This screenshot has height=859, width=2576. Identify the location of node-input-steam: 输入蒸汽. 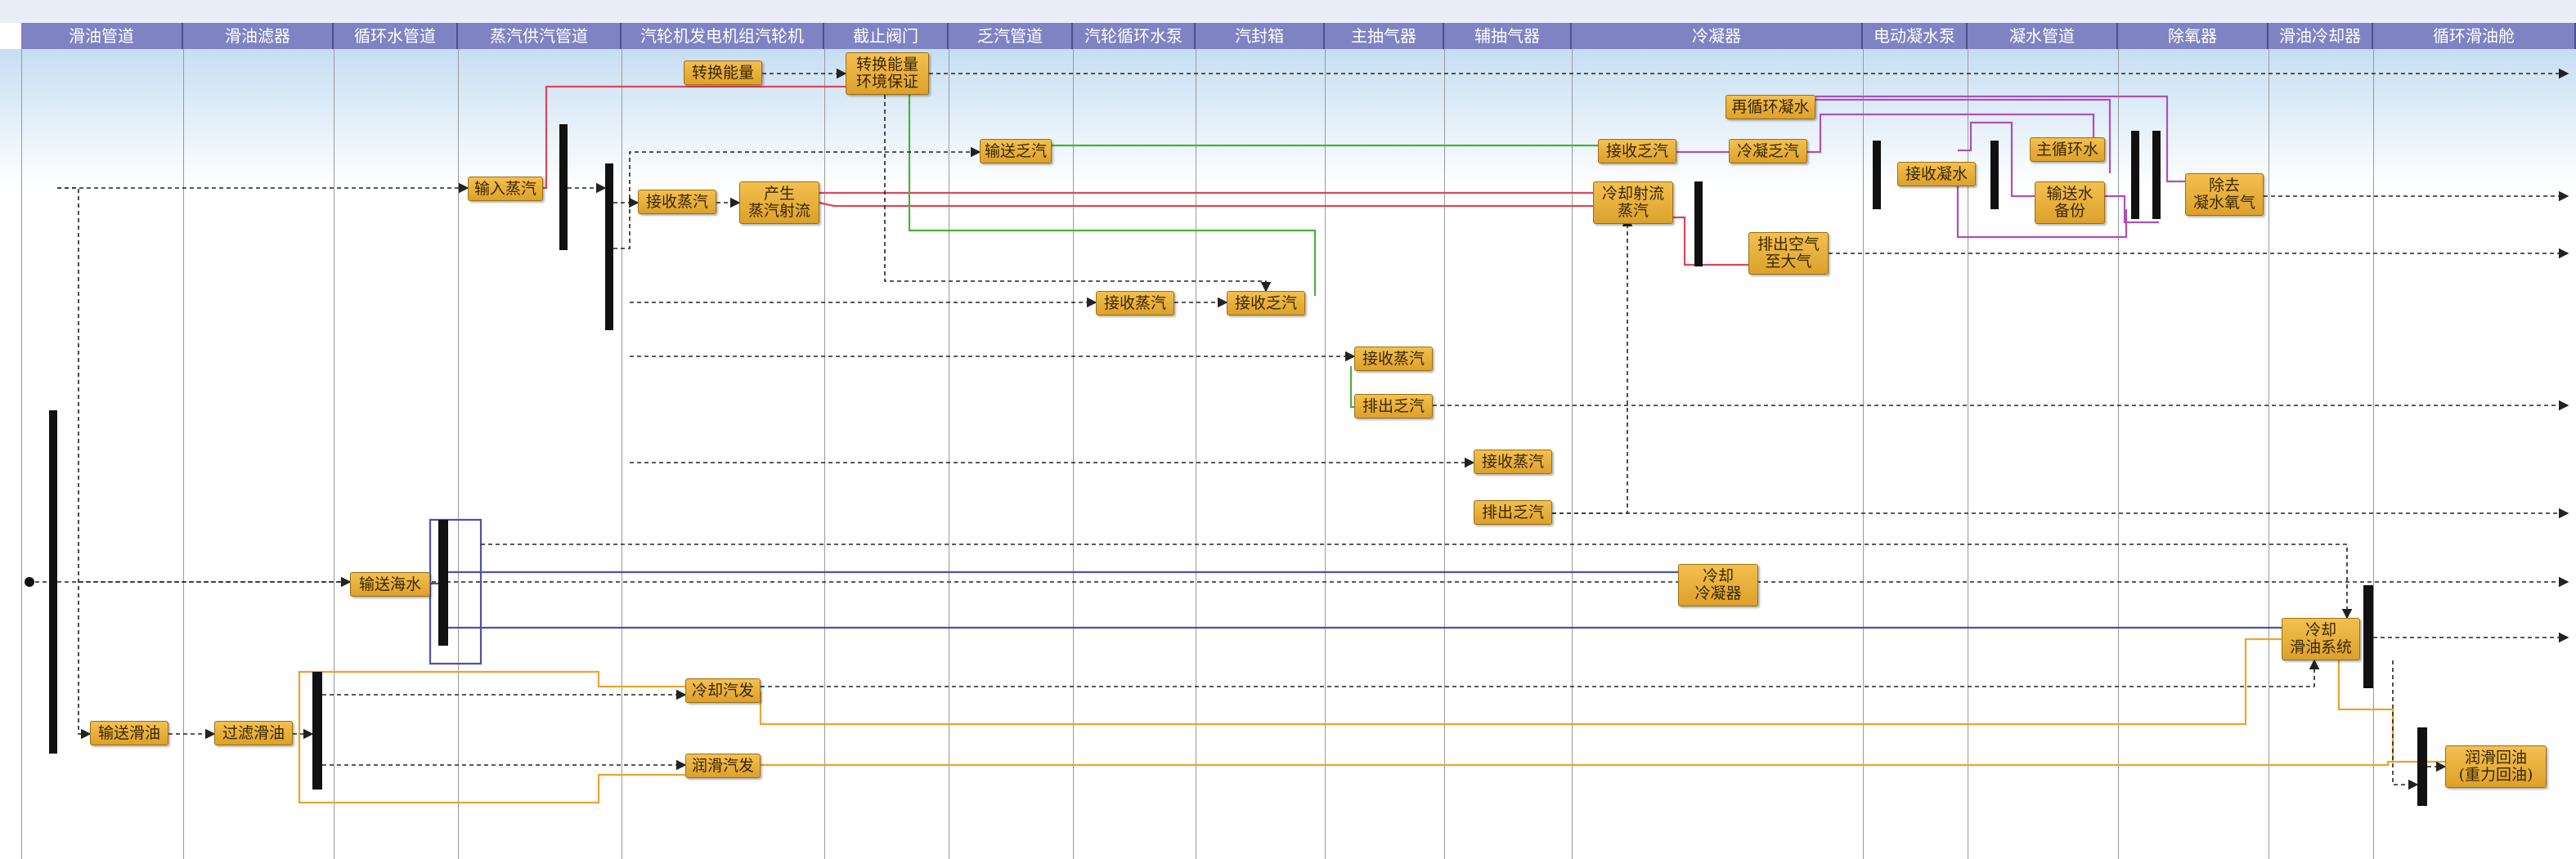
(506, 189).